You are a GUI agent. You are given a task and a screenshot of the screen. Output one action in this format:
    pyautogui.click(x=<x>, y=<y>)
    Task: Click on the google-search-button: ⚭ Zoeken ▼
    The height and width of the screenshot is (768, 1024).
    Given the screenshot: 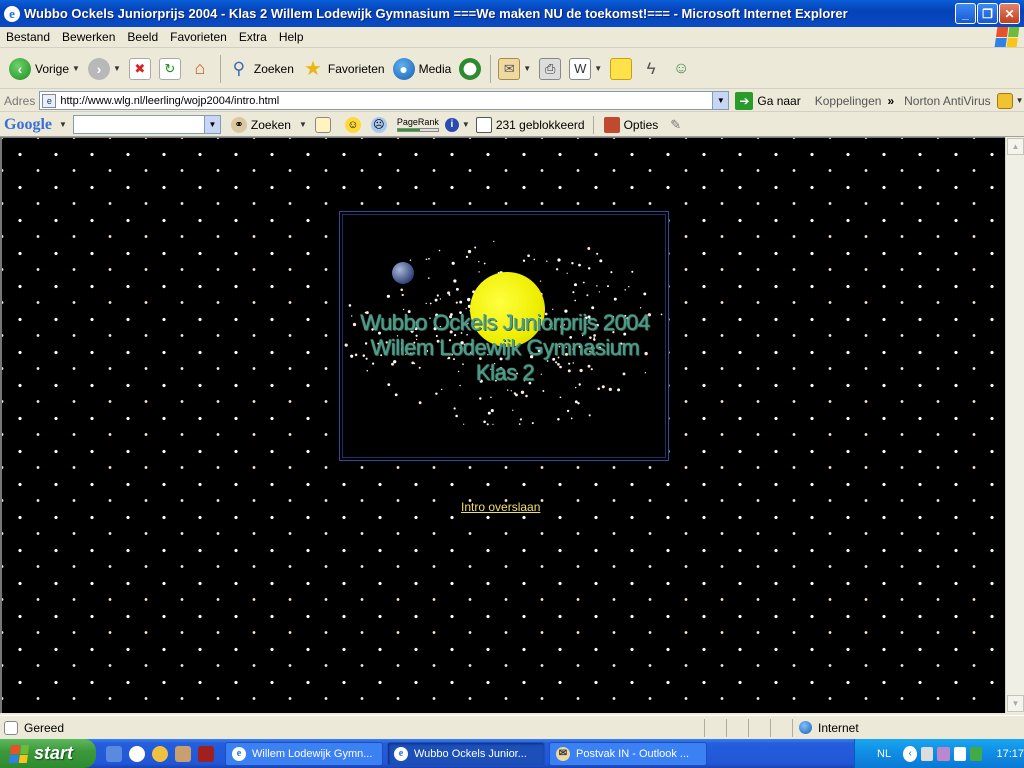 What is the action you would take?
    pyautogui.click(x=268, y=124)
    